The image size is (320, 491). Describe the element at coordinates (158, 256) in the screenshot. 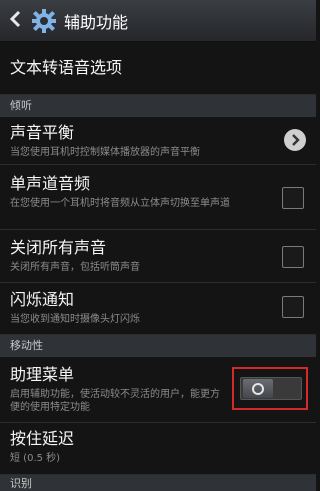

I see `mute-all-item: 关闭所有声音 关闭所有声音，包括听筒声音` at that location.